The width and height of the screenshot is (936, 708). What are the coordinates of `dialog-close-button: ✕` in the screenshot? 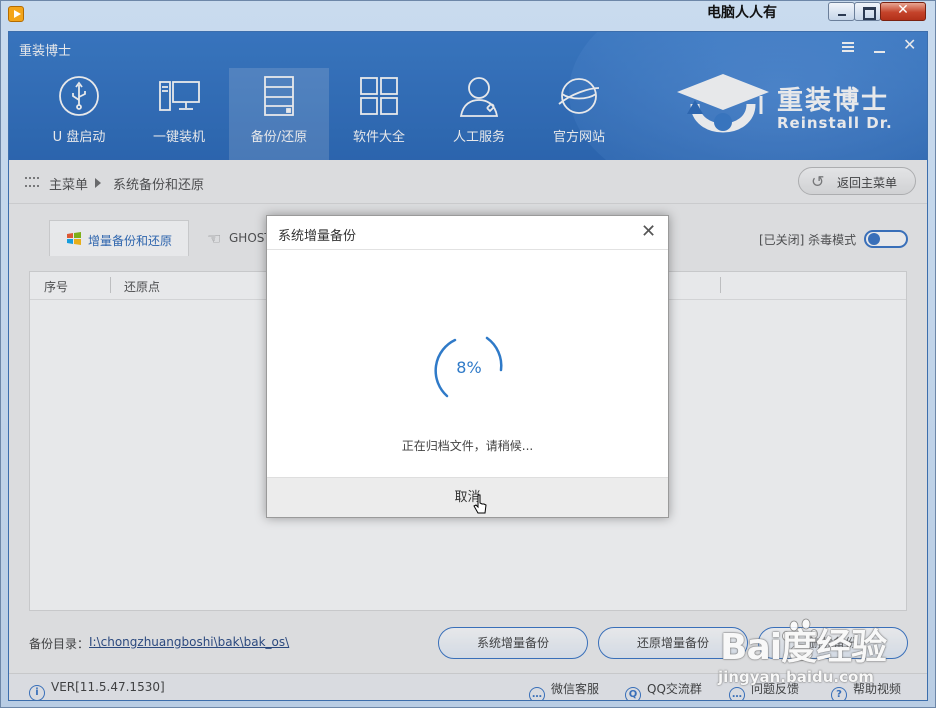 It's located at (648, 232).